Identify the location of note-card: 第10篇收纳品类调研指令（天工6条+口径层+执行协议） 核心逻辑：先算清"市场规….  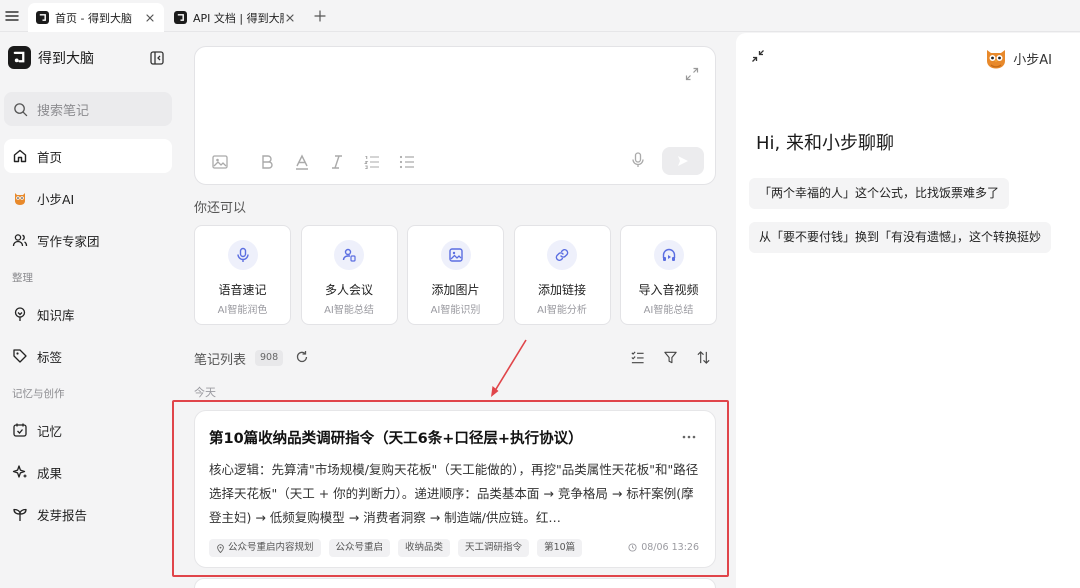
(455, 489).